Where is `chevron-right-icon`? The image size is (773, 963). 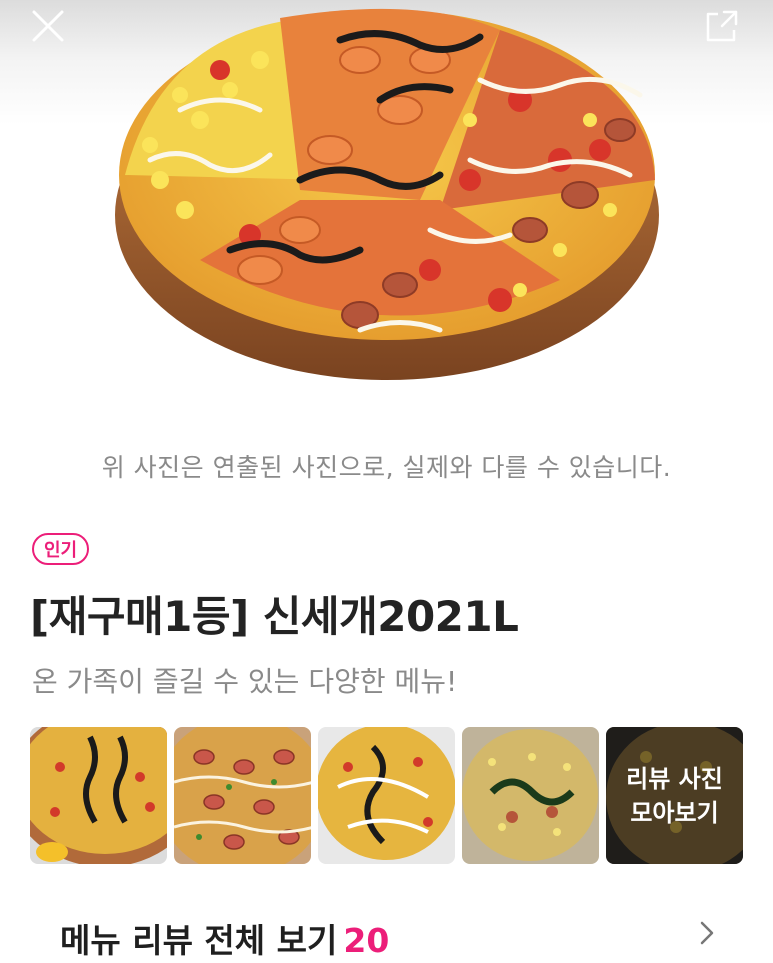 chevron-right-icon is located at coordinates (707, 933).